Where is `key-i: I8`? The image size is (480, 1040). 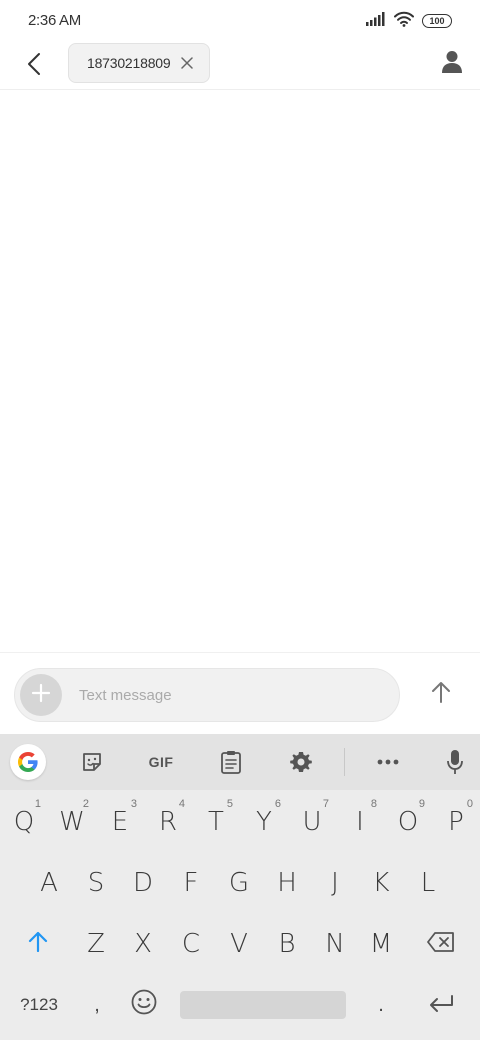
key-i: I8 is located at coordinates (360, 822).